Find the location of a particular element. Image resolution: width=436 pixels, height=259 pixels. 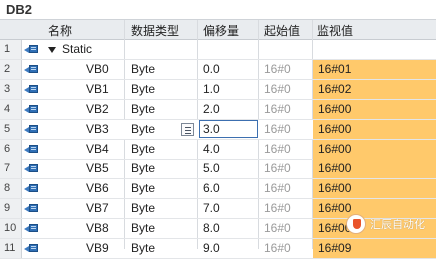

tag-offset: 5.0 is located at coordinates (211, 168).